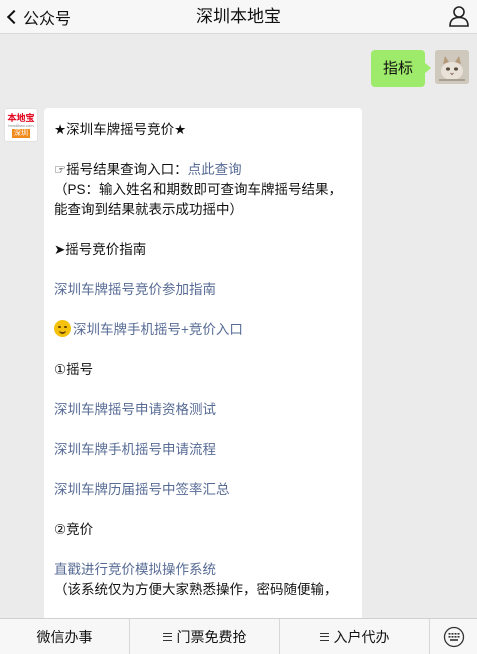 The image size is (477, 654). I want to click on ps-line-2: 能查询到结果就表示成功摇中）, so click(148, 209).